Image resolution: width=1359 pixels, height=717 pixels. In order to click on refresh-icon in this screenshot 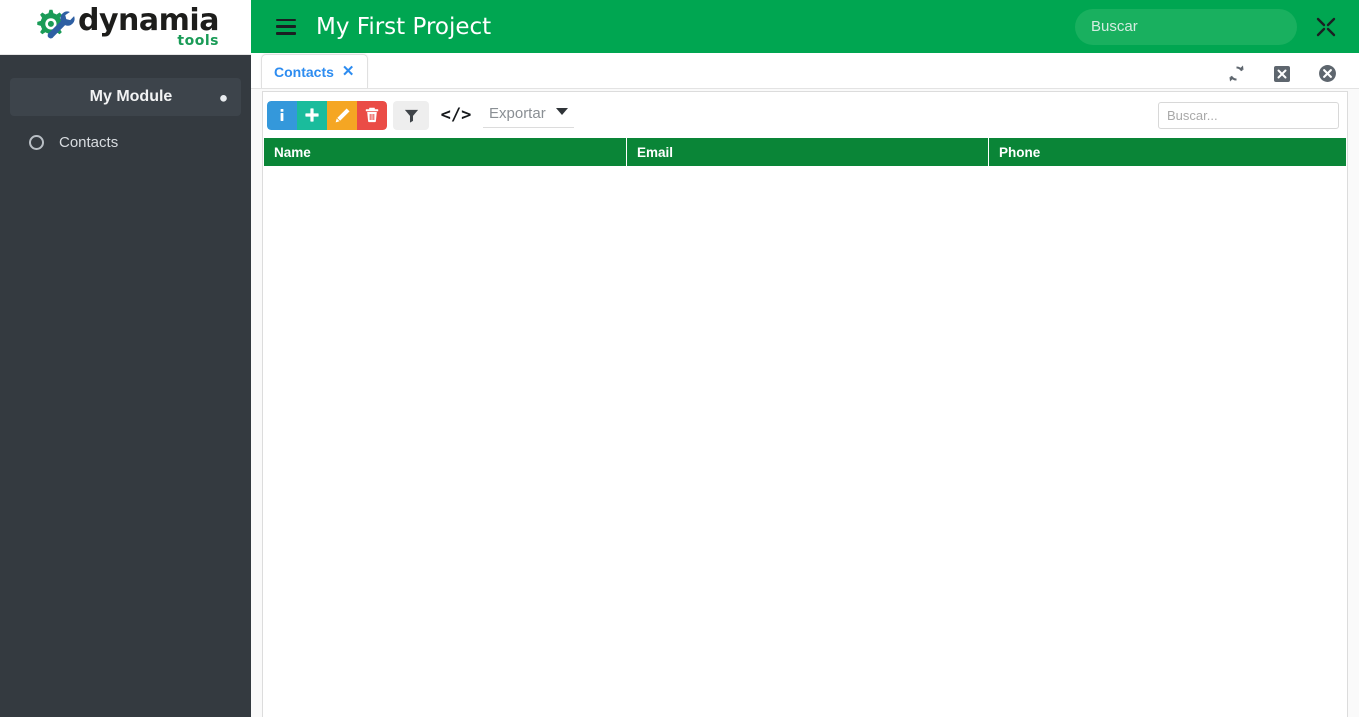, I will do `click(1236, 73)`.